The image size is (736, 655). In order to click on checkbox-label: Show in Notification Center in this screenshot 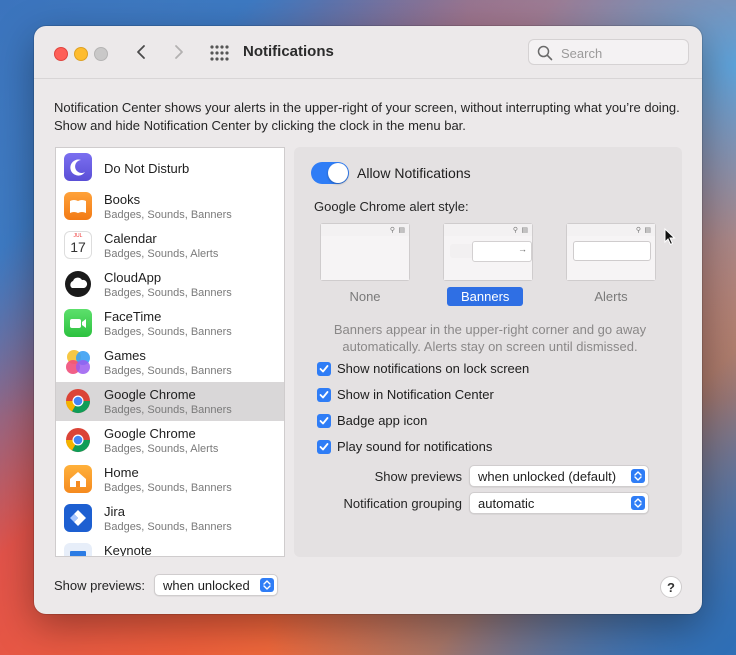, I will do `click(415, 394)`.